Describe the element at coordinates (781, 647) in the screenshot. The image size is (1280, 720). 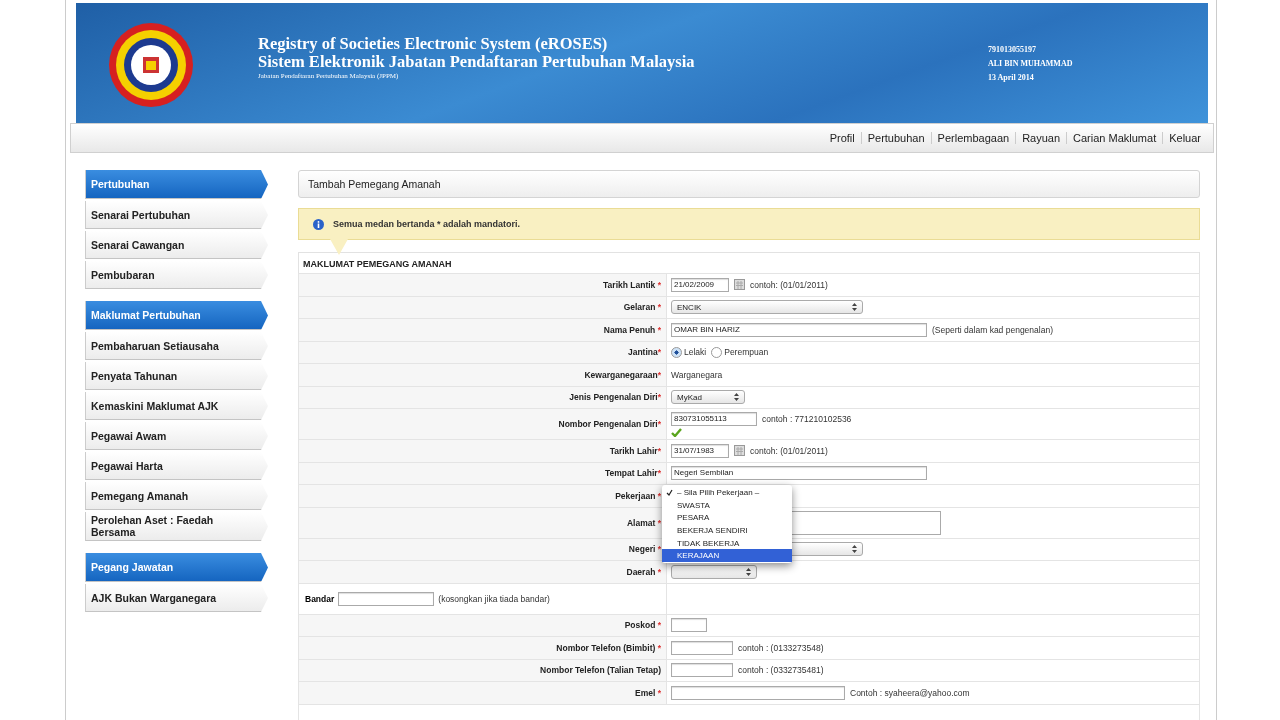
I see `hint-text: contoh : (0133273548)` at that location.